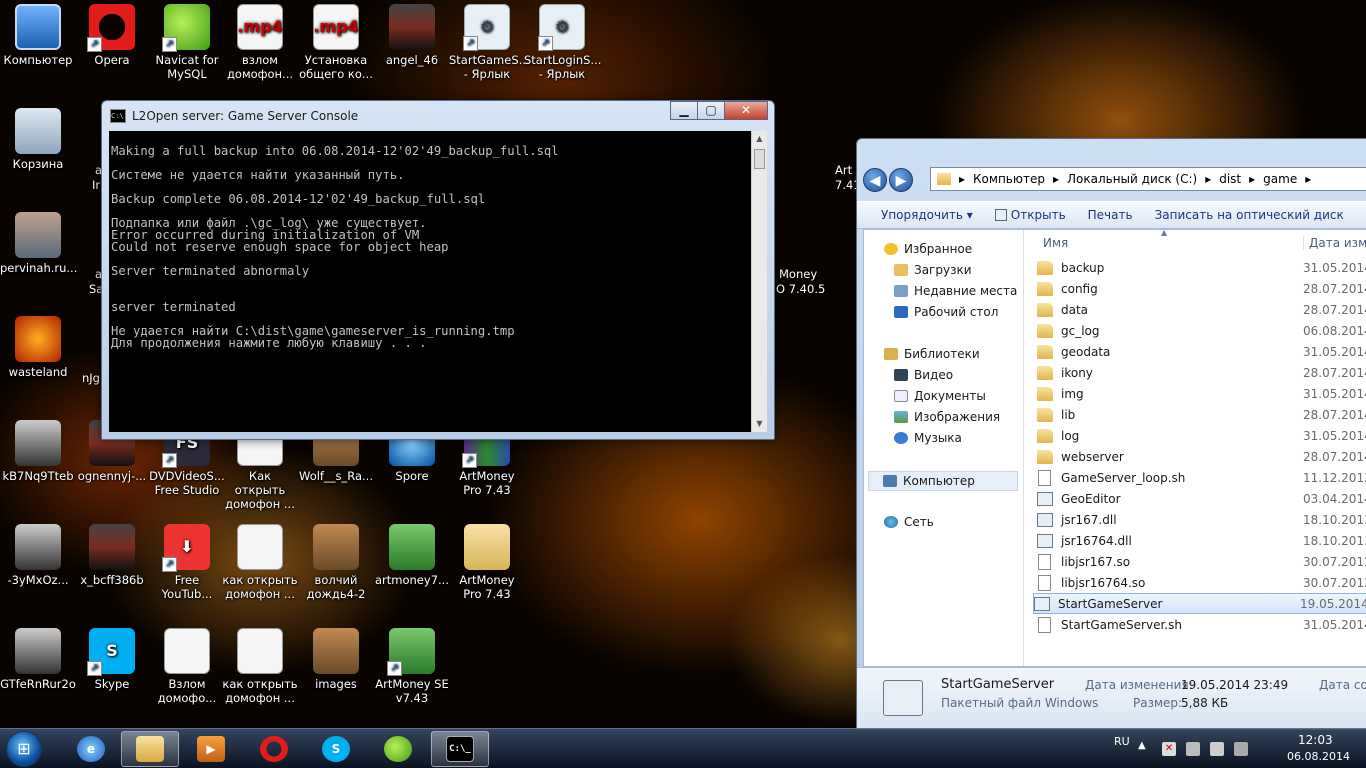 Image resolution: width=1366 pixels, height=768 pixels. Describe the element at coordinates (150, 749) in the screenshot. I see `taskbar-explorer` at that location.